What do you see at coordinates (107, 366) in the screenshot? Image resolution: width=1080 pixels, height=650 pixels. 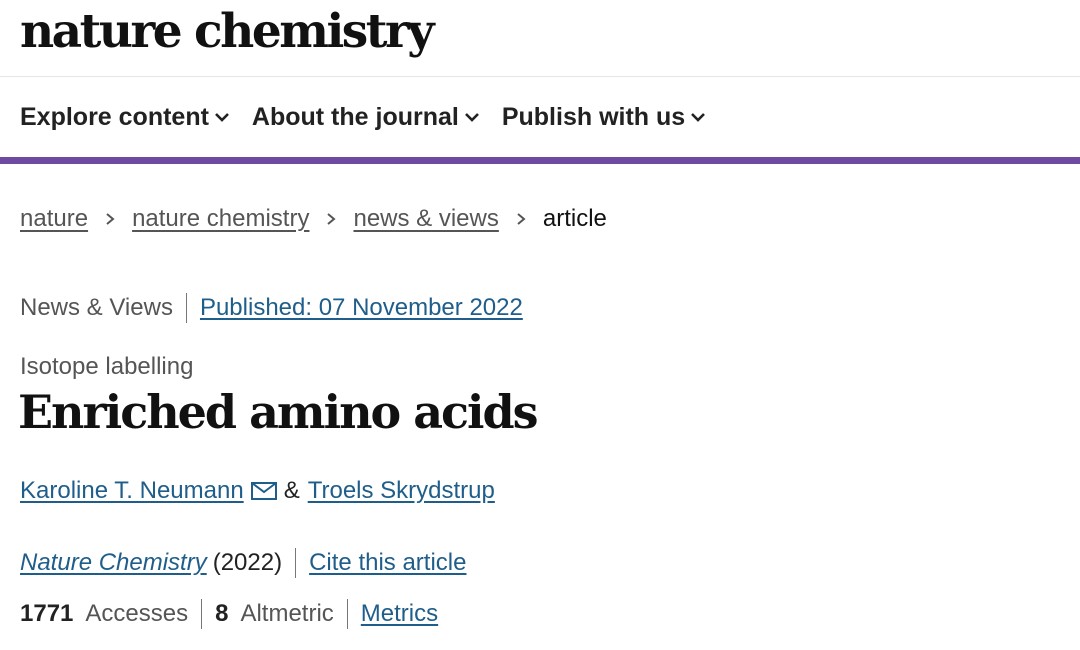 I see `article-subject: Isotope labelling` at bounding box center [107, 366].